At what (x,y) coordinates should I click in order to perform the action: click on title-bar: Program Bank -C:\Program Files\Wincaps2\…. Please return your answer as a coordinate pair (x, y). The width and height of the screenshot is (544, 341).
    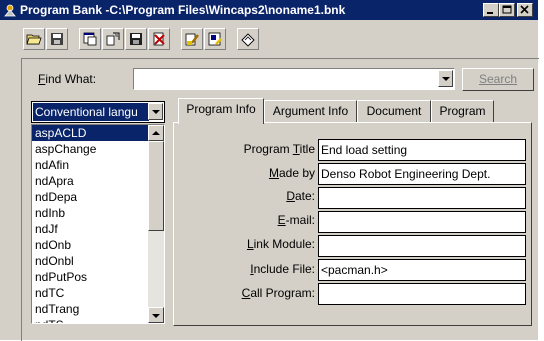
    Looking at the image, I should click on (269, 10).